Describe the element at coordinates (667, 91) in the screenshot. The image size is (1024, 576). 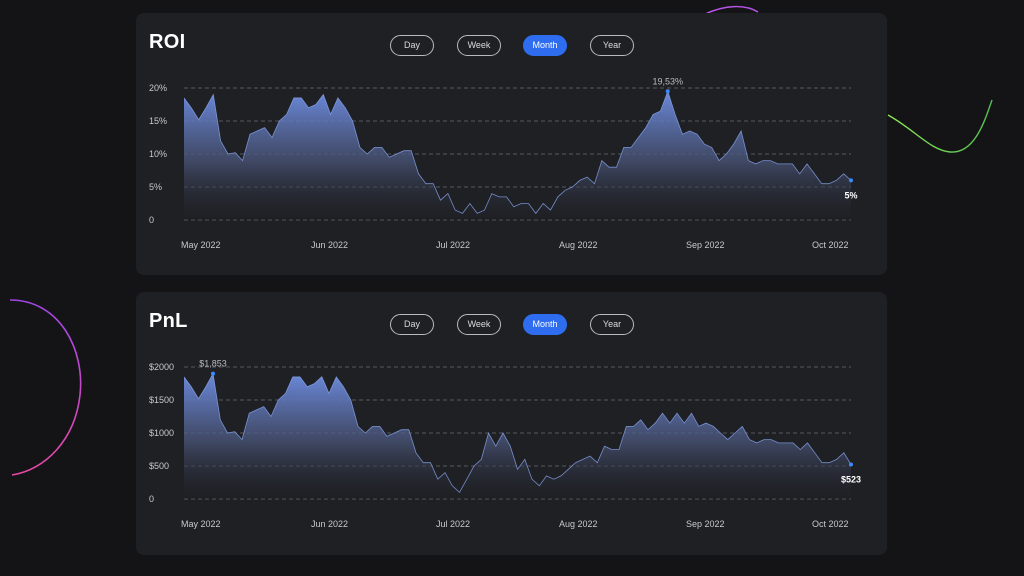
I see `roi-peak-marker` at that location.